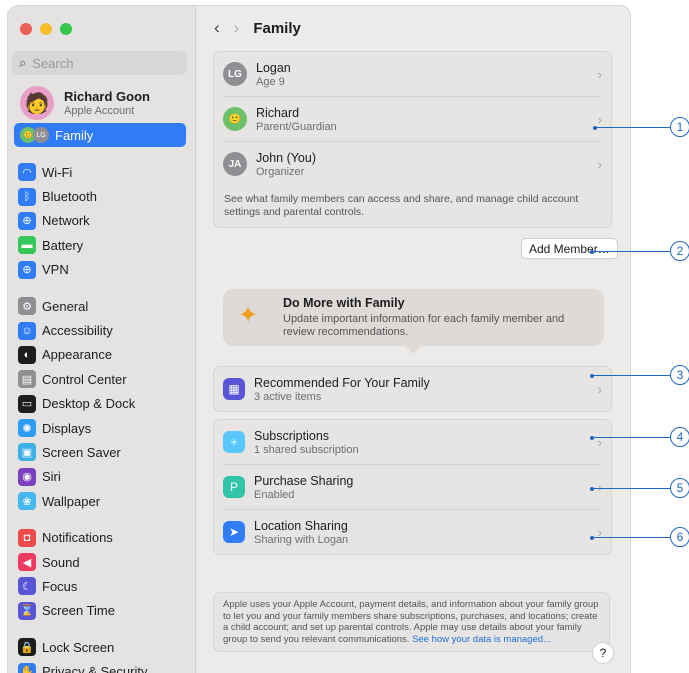 This screenshot has width=689, height=673. What do you see at coordinates (412, 487) in the screenshot?
I see `purchase-sharing-row: P Purchase Sharing Enabled ›` at bounding box center [412, 487].